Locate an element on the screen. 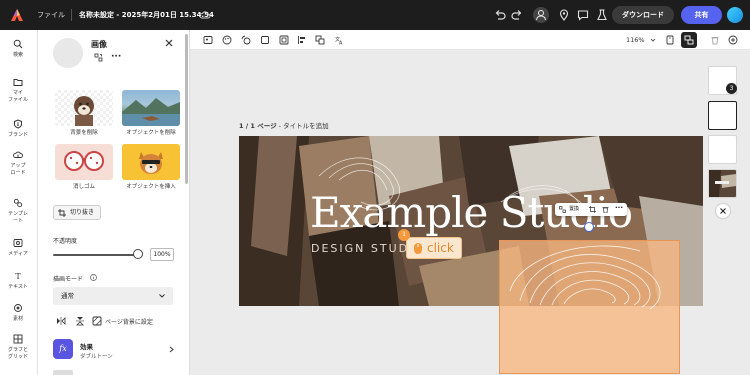 The width and height of the screenshot is (750, 375). rail-label: テキスト is located at coordinates (18, 287).